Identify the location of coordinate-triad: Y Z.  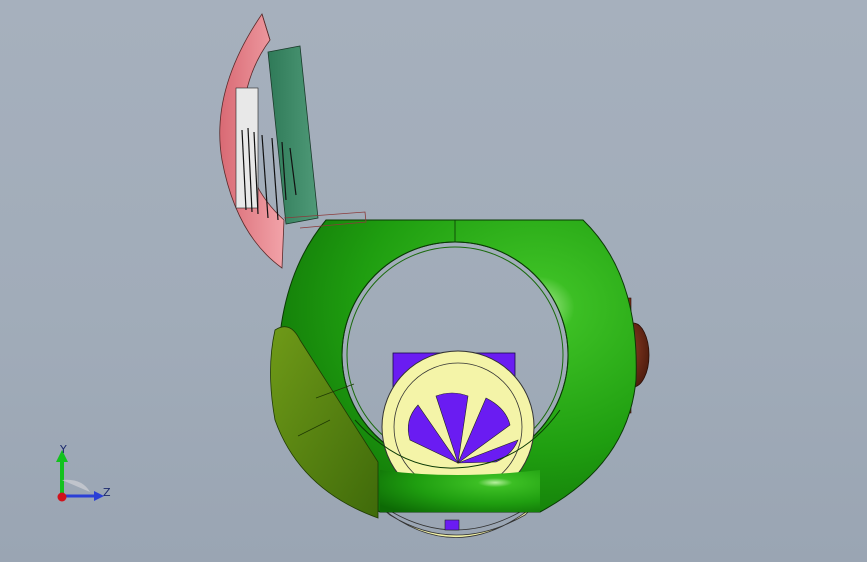
(80, 478).